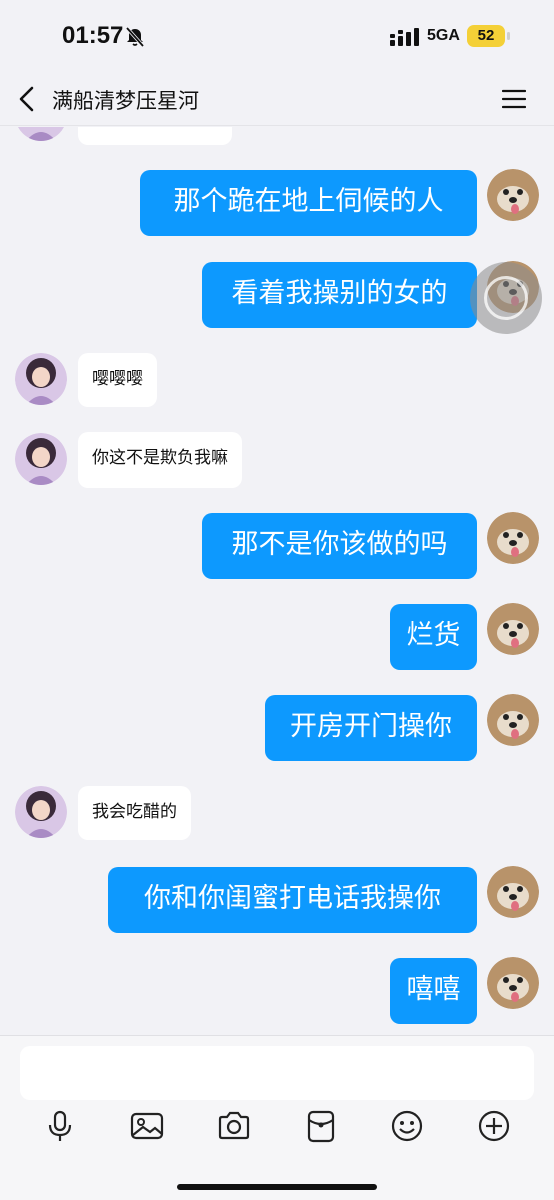  I want to click on emoji-icon, so click(407, 1126).